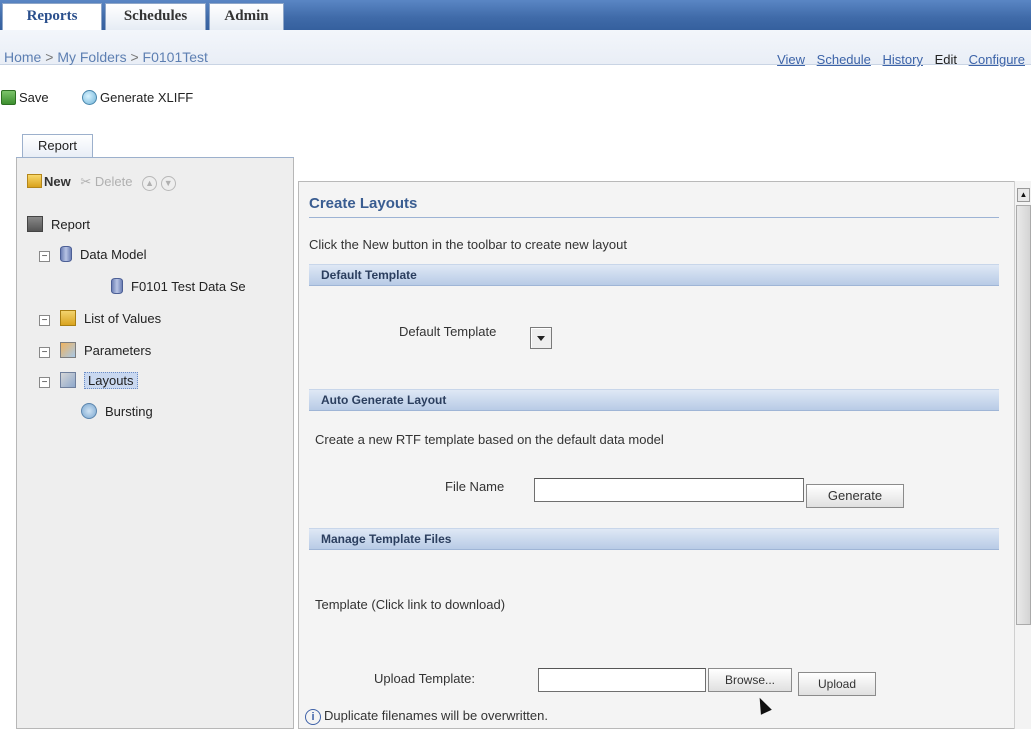 This screenshot has width=1031, height=729. I want to click on upload-button: Upload, so click(837, 684).